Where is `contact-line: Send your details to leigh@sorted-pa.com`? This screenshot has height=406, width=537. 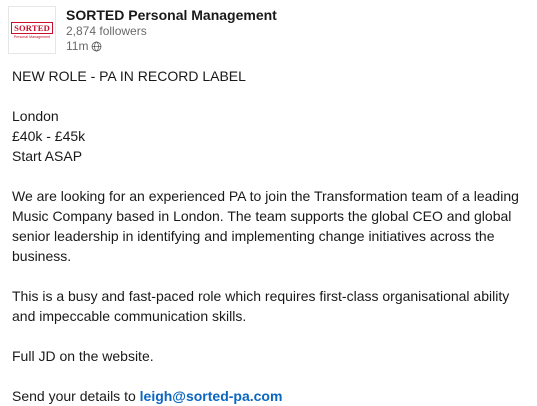 contact-line: Send your details to leigh@sorted-pa.com is located at coordinates (272, 396).